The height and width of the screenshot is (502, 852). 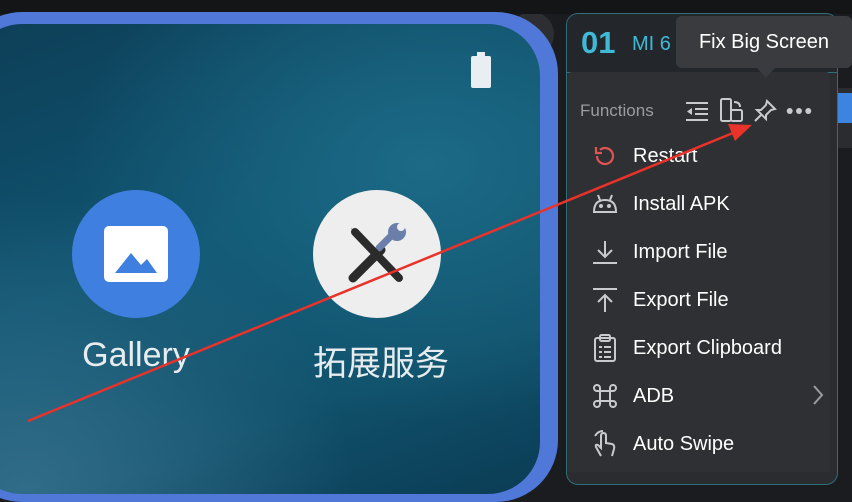 What do you see at coordinates (700, 156) in the screenshot?
I see `menu-item-restart: Restart` at bounding box center [700, 156].